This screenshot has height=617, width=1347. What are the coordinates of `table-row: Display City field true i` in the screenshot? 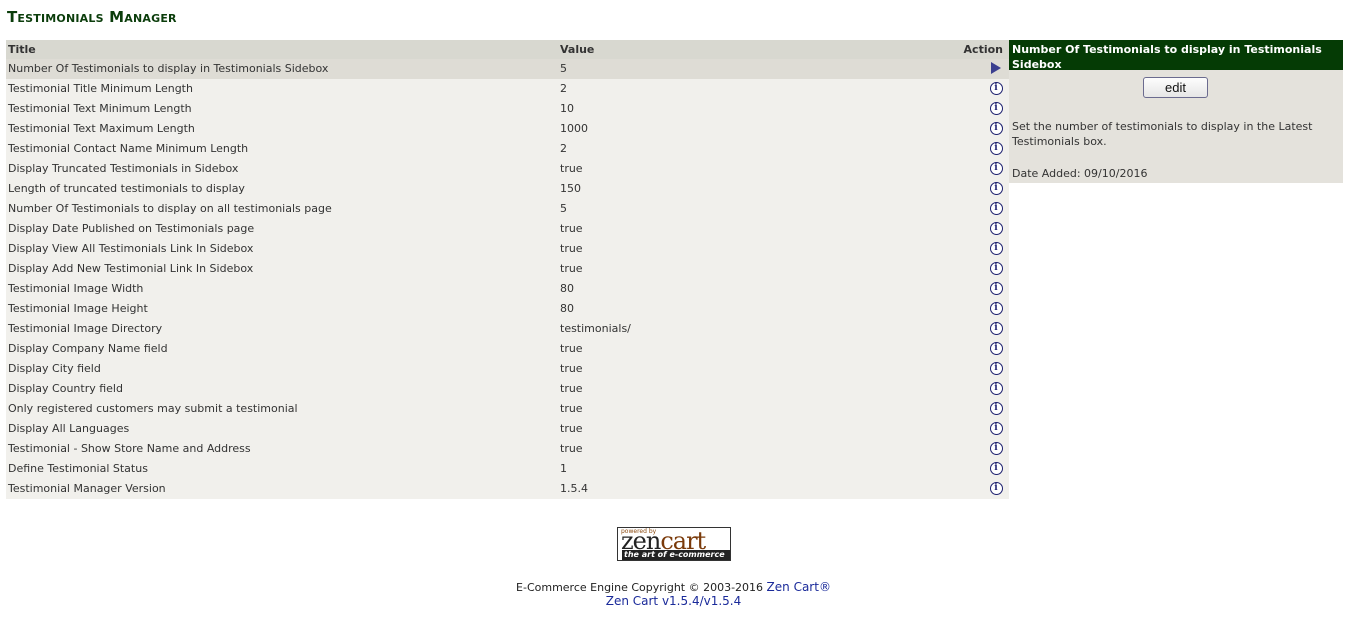 It's located at (507, 369).